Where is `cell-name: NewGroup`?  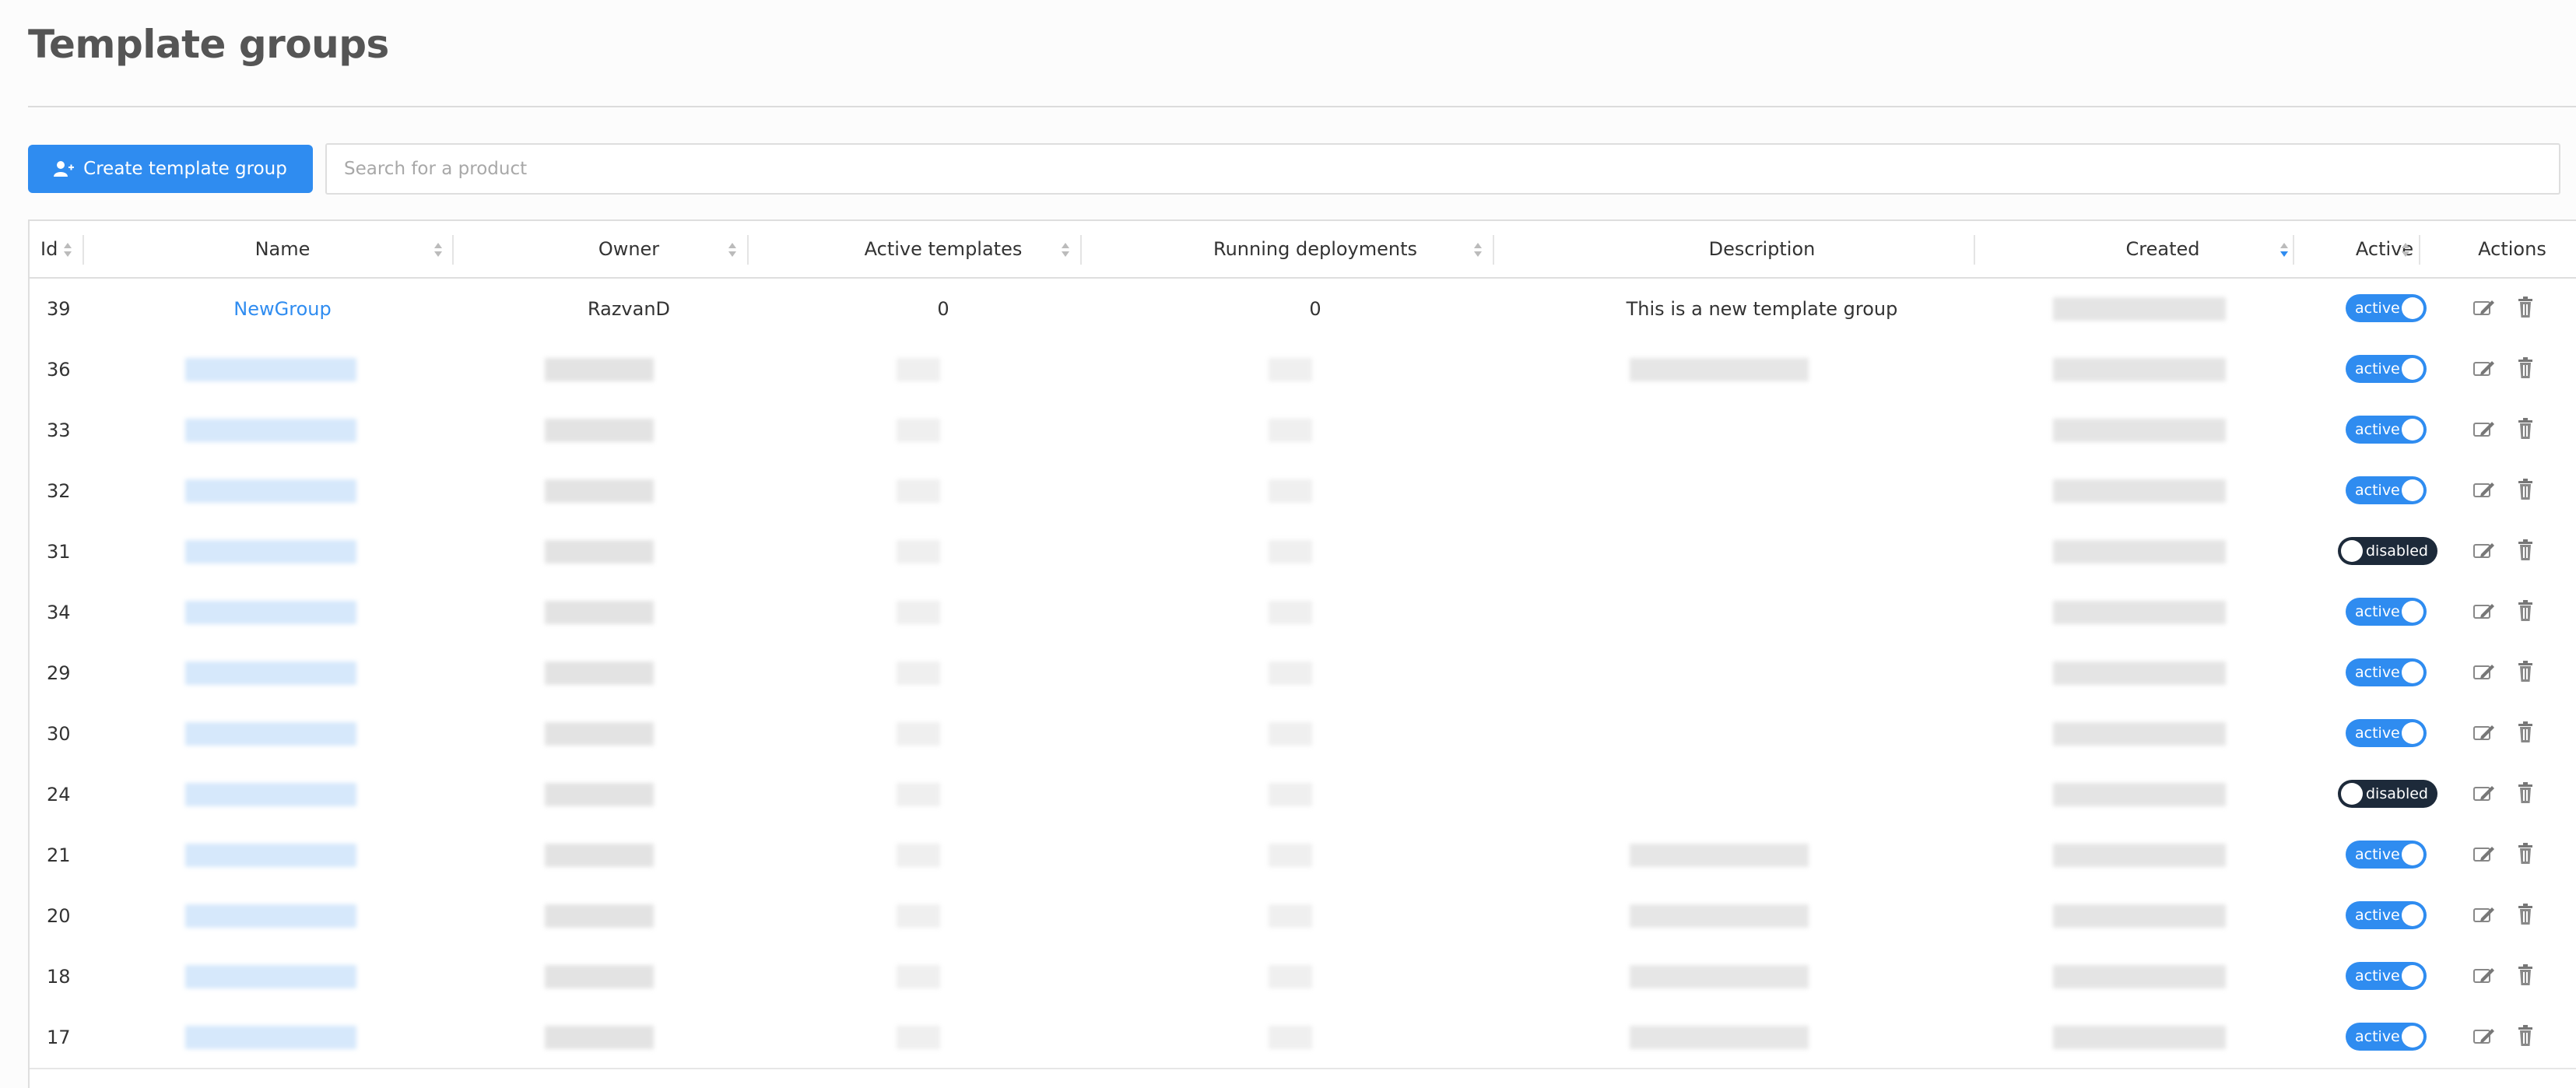
cell-name: NewGroup is located at coordinates (283, 309).